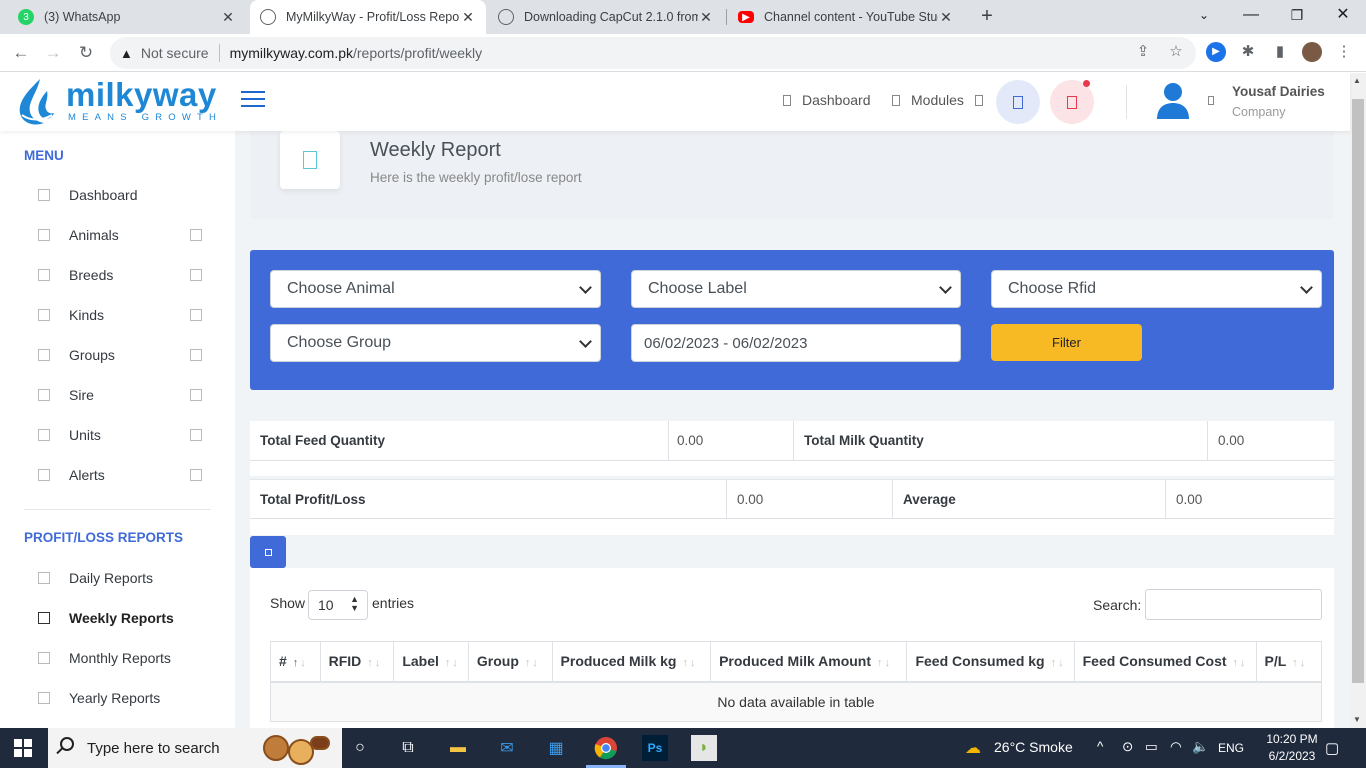 This screenshot has height=768, width=1366. What do you see at coordinates (435, 343) in the screenshot?
I see `group-select: Choose Group` at bounding box center [435, 343].